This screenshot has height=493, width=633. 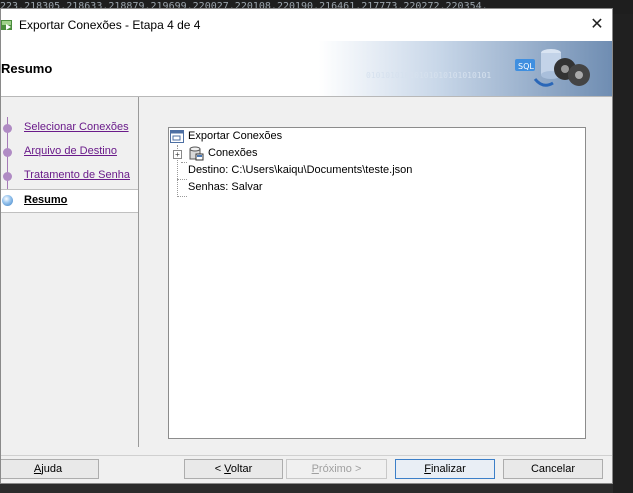 I want to click on help-button: Ajuda, so click(x=50, y=469).